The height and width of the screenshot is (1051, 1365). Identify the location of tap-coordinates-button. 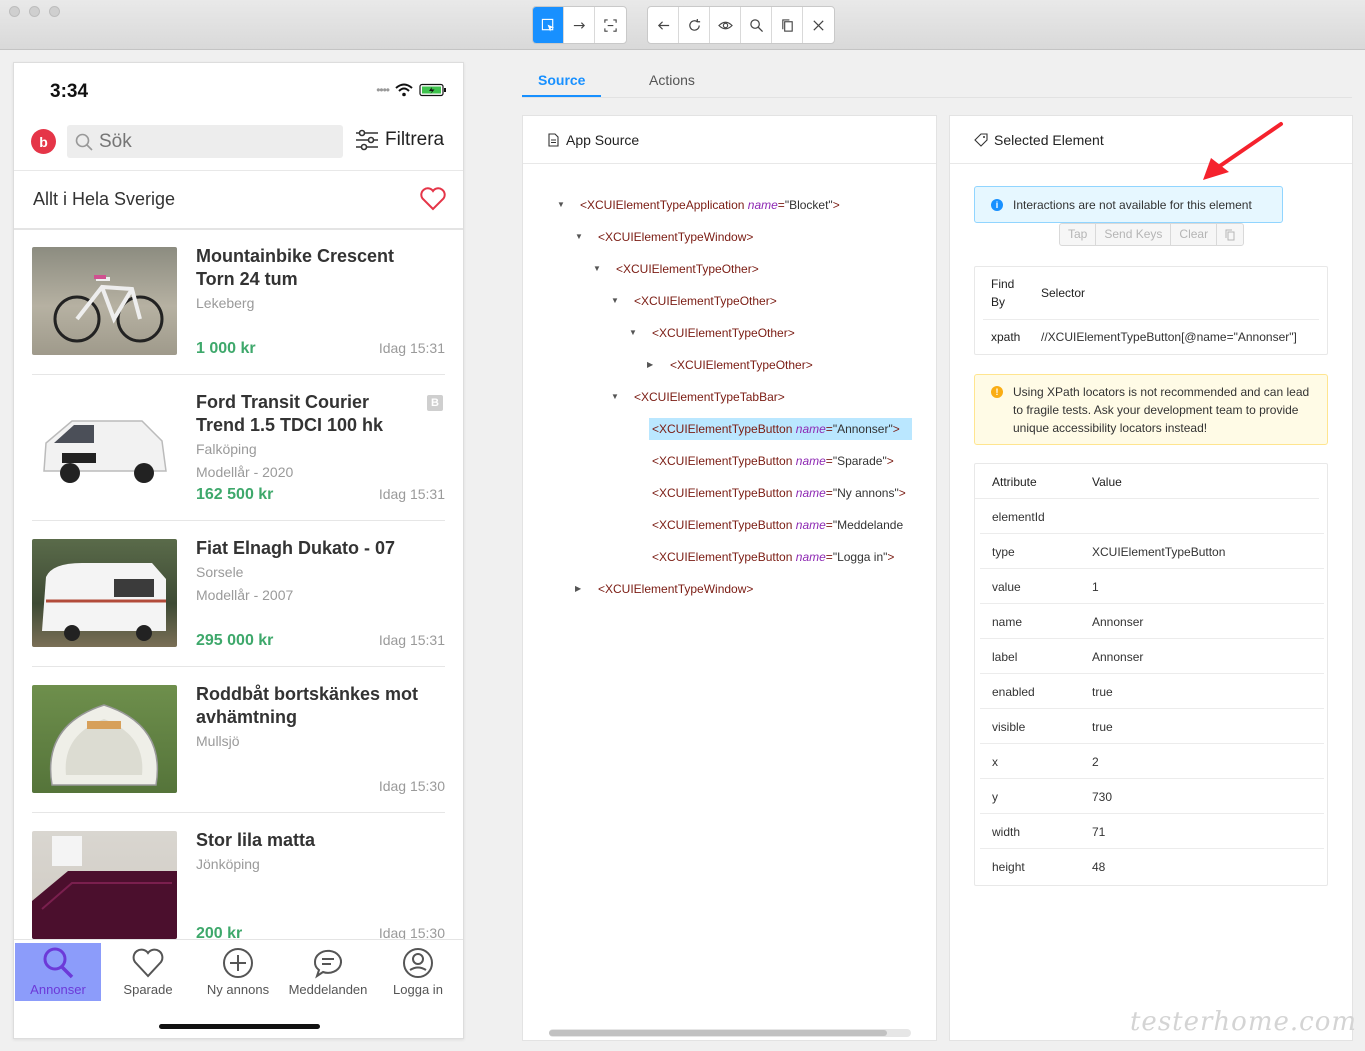
(610, 25).